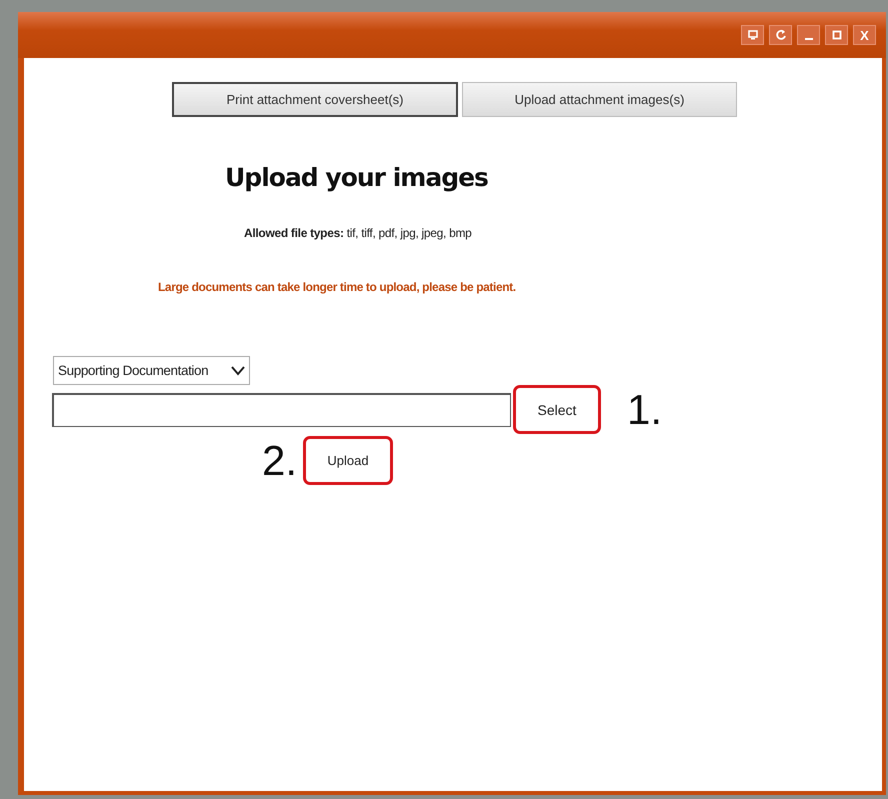 This screenshot has width=888, height=799. I want to click on tab: Upload attachment images(s), so click(599, 99).